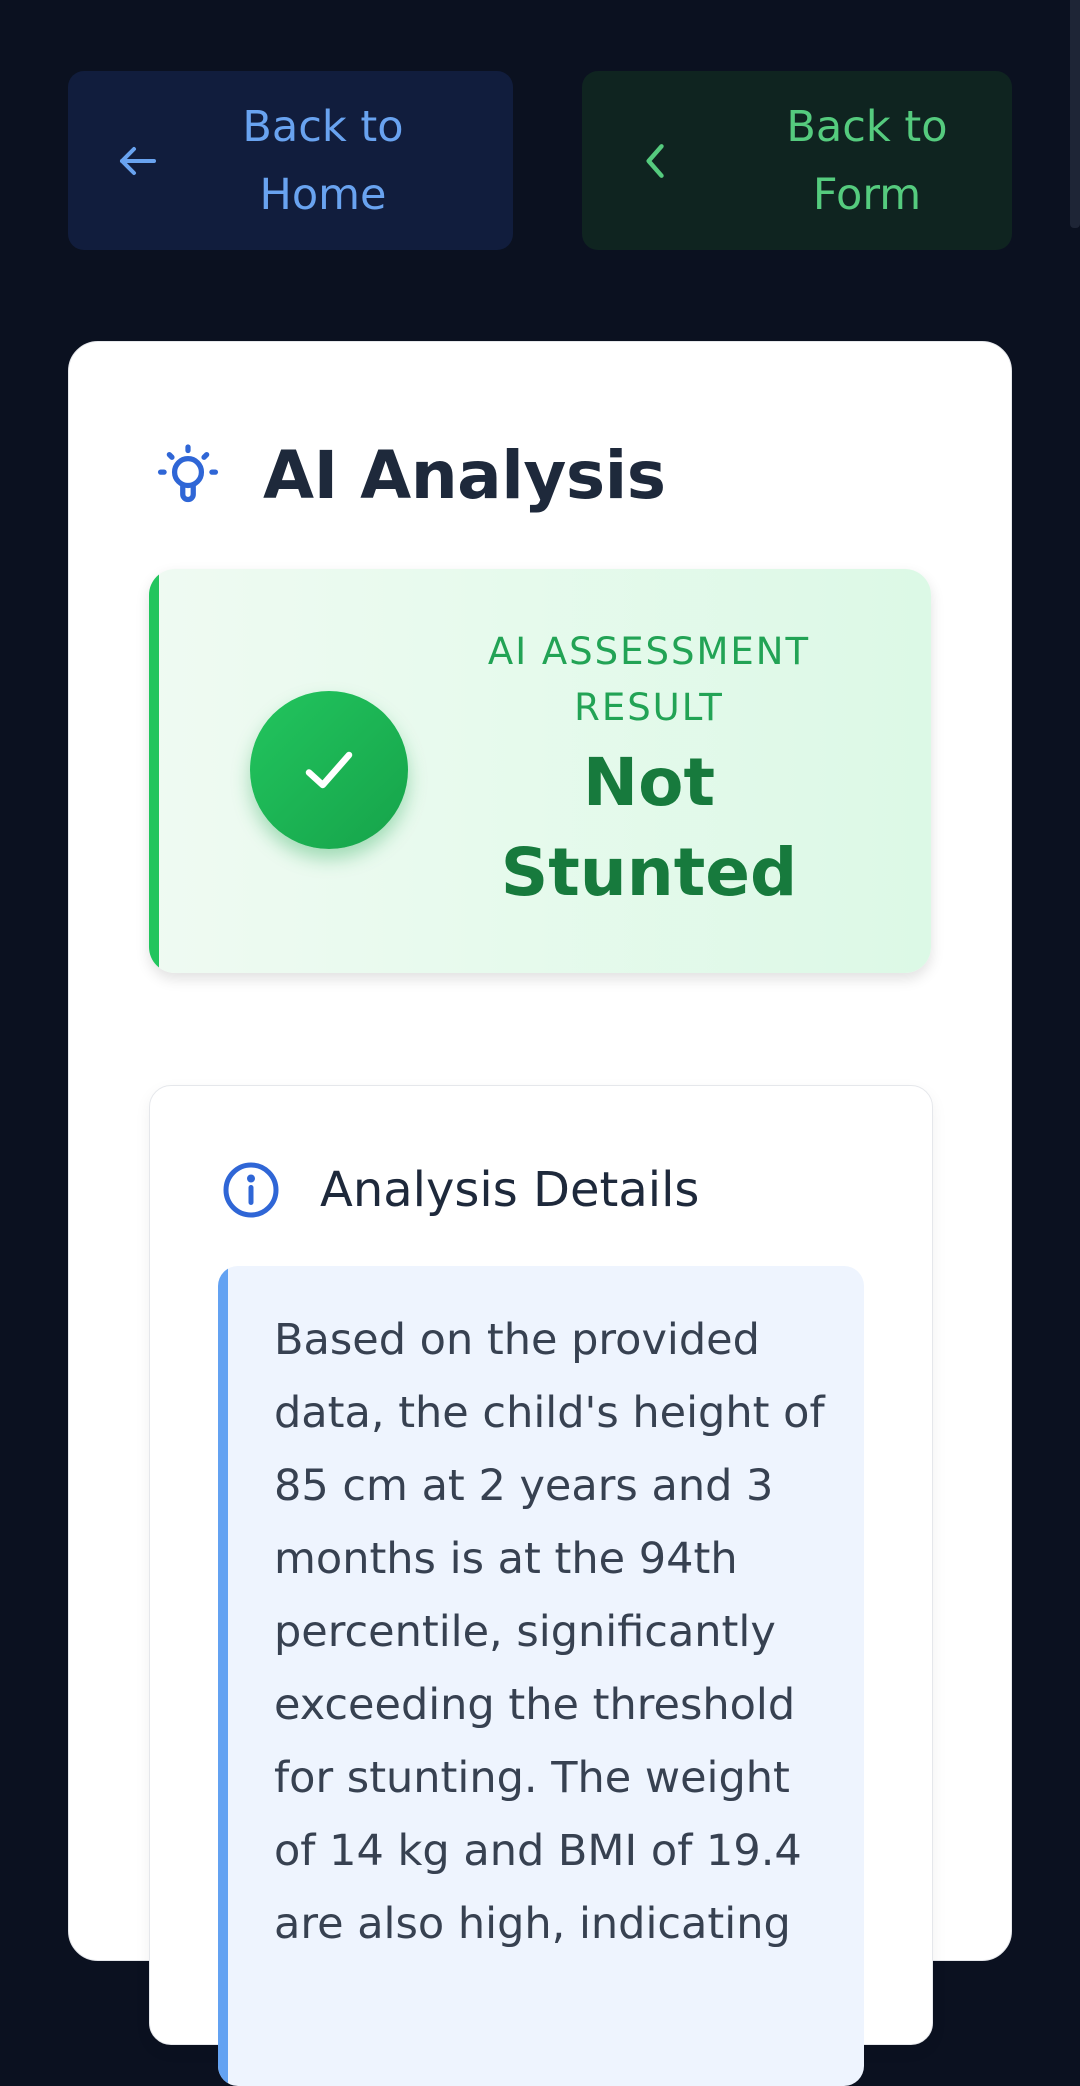  What do you see at coordinates (510, 1190) in the screenshot?
I see `details-title: Analysis Details` at bounding box center [510, 1190].